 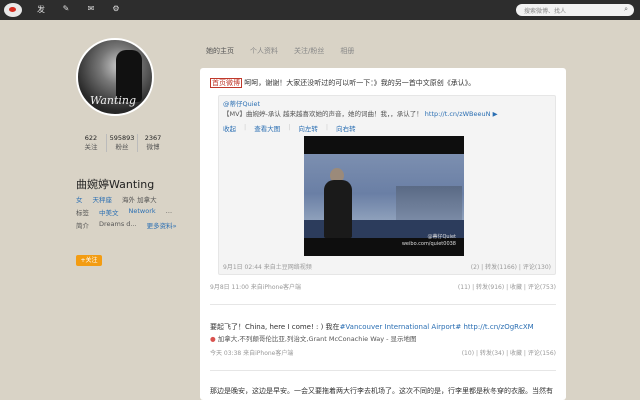 I want to click on post-stats: (11) | 转发(916) | 收藏 | 评论(753), so click(x=507, y=286).